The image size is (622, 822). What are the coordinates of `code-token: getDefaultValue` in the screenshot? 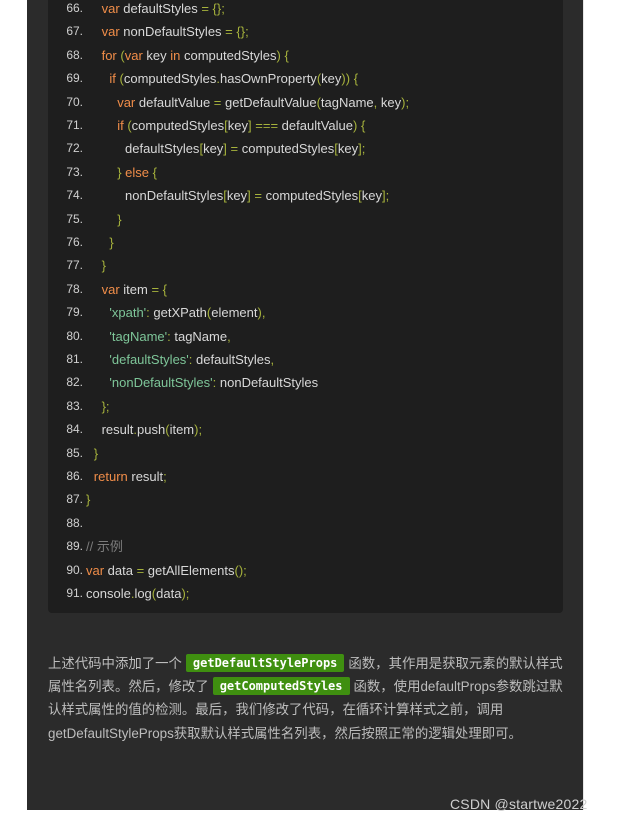 It's located at (269, 102).